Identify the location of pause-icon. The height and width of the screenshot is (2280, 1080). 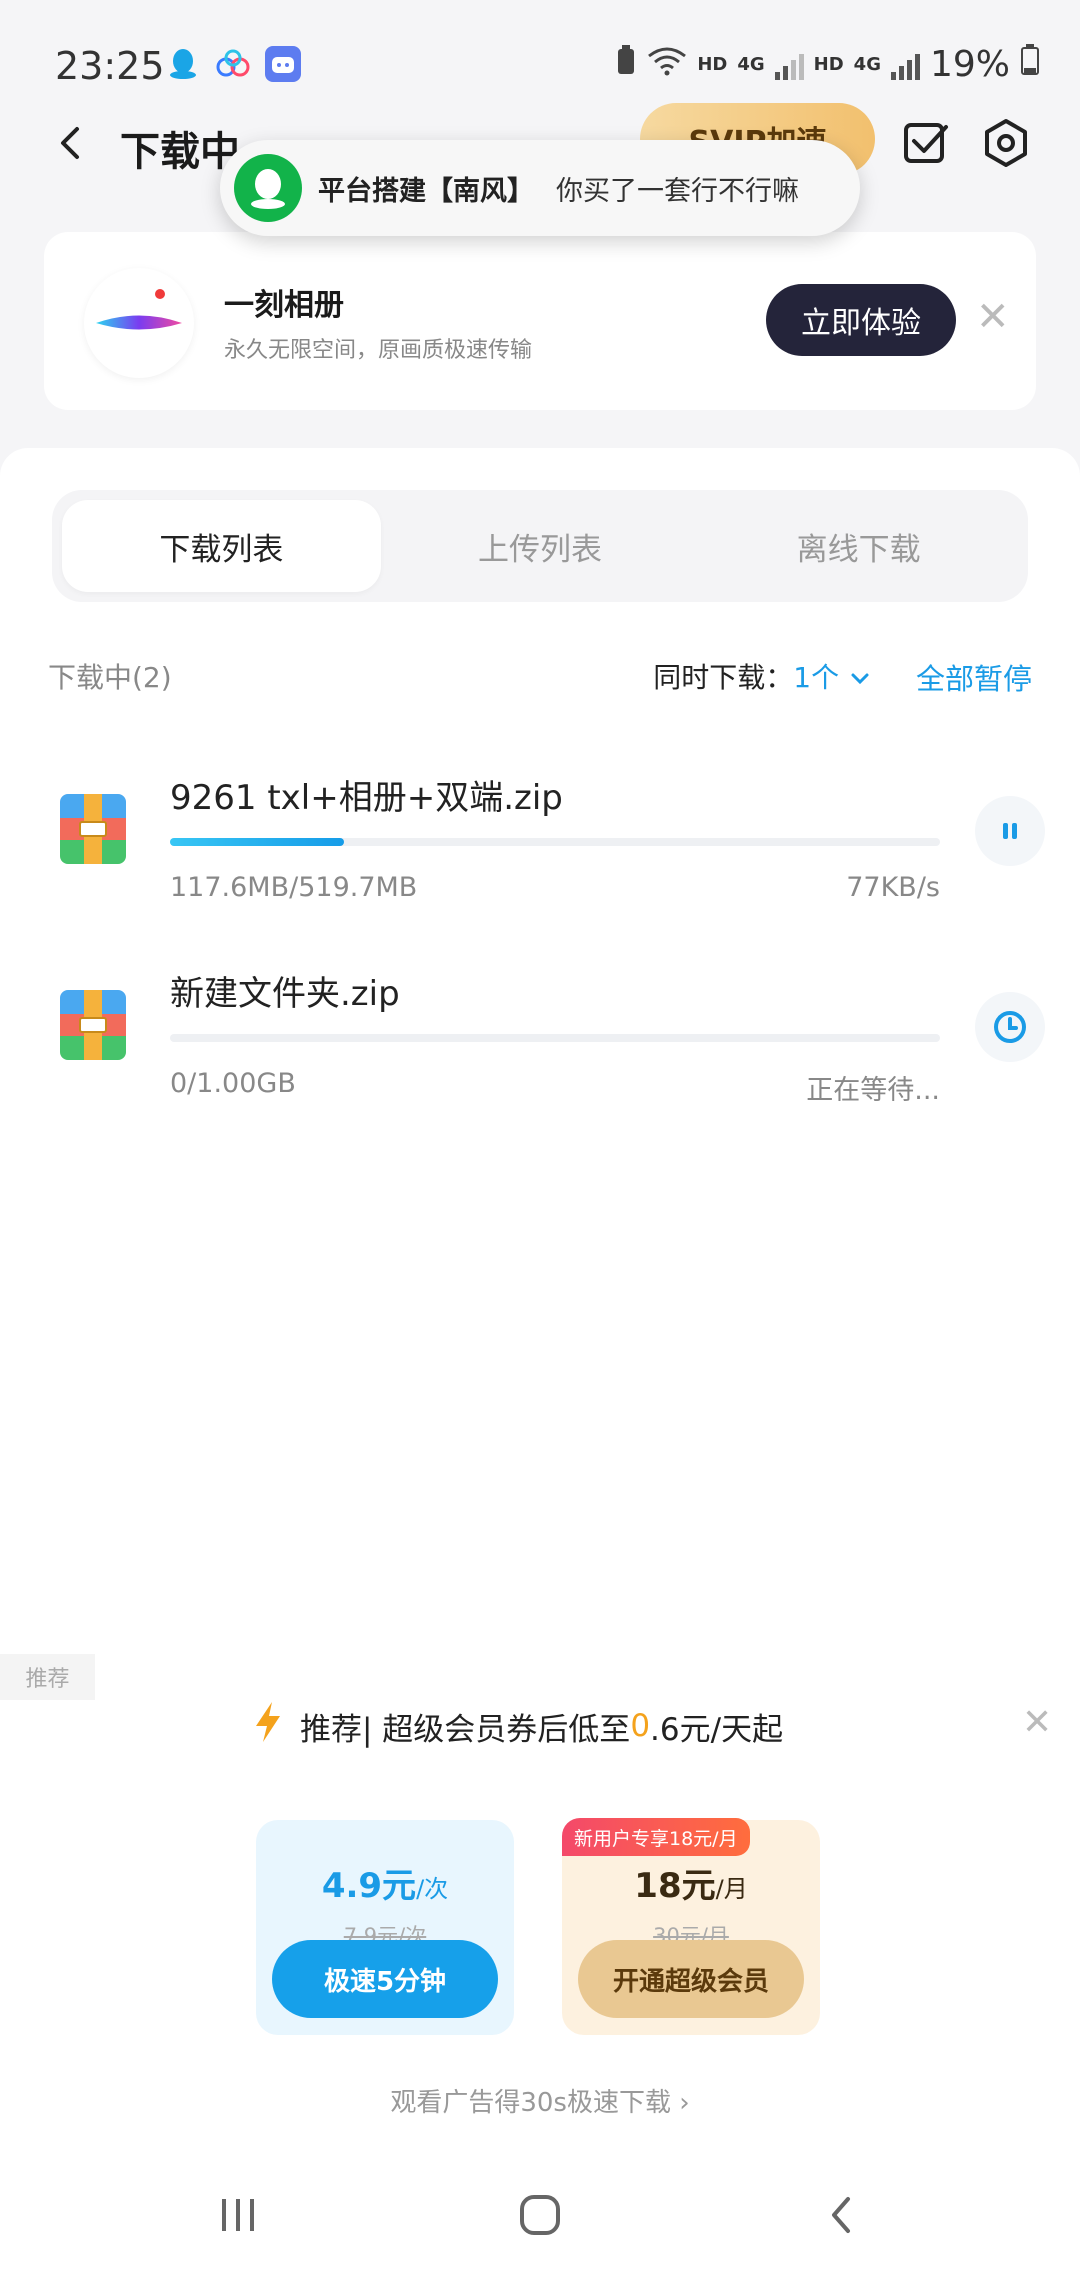
(1010, 831).